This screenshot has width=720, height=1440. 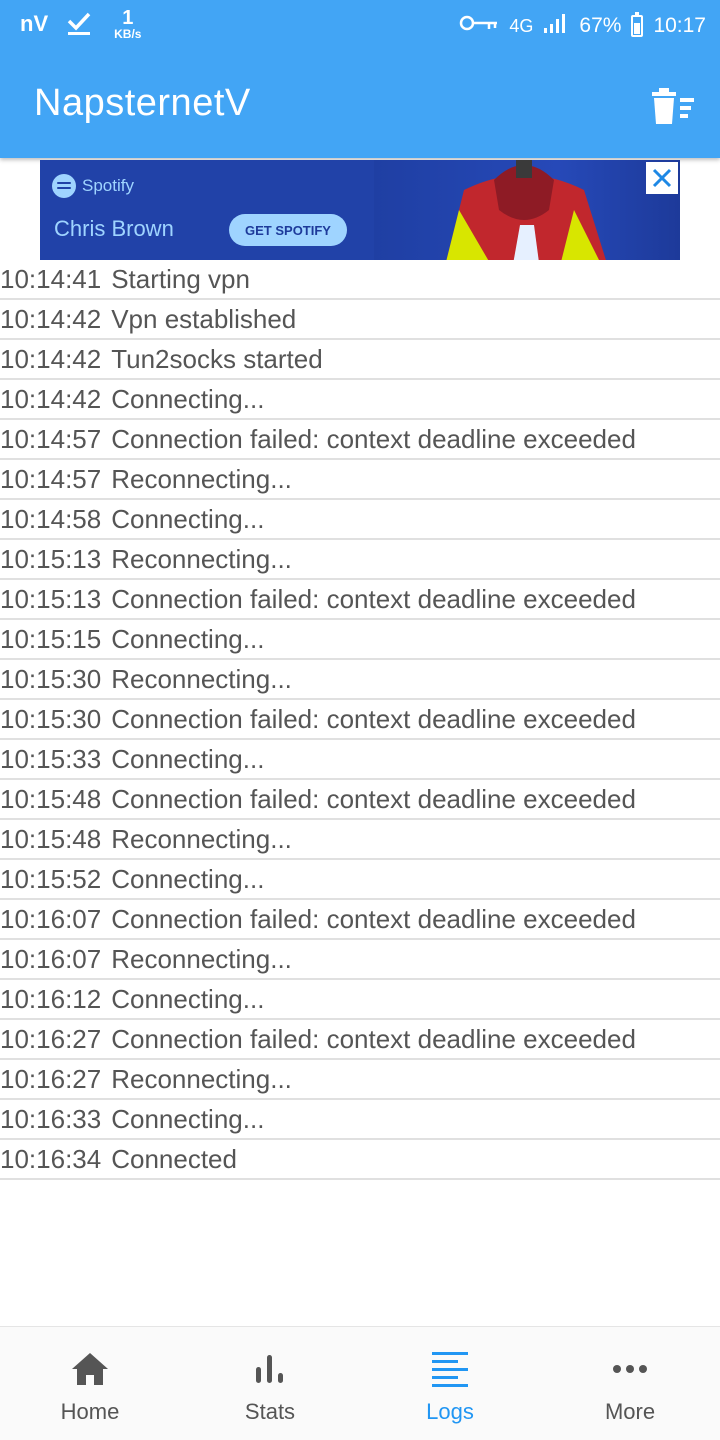 I want to click on log-row: 10:14:41 Starting vpn, so click(x=360, y=280).